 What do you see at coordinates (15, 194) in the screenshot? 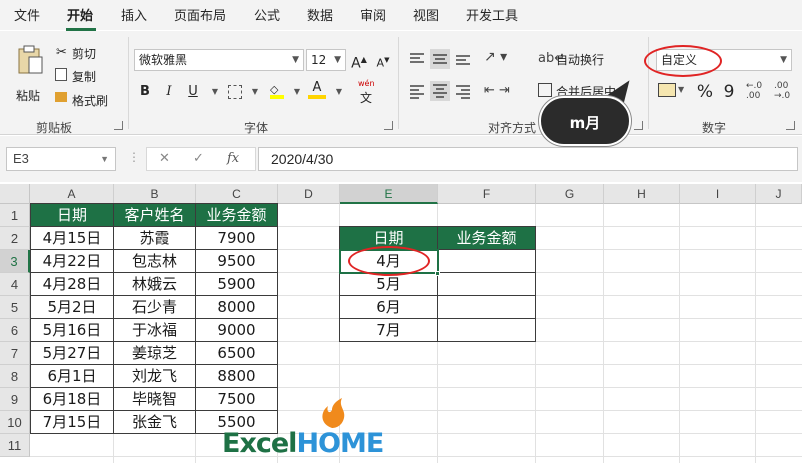
I see `select-all-corner` at bounding box center [15, 194].